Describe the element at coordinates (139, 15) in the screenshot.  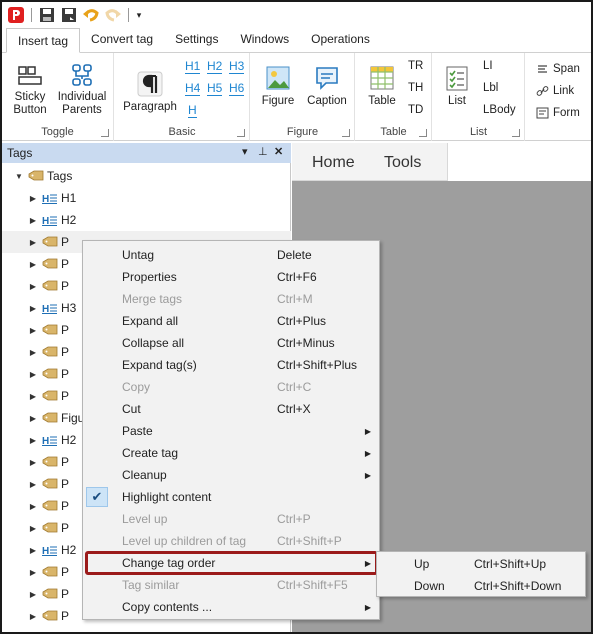
I see `customize-toolbar-icon: ▾` at that location.